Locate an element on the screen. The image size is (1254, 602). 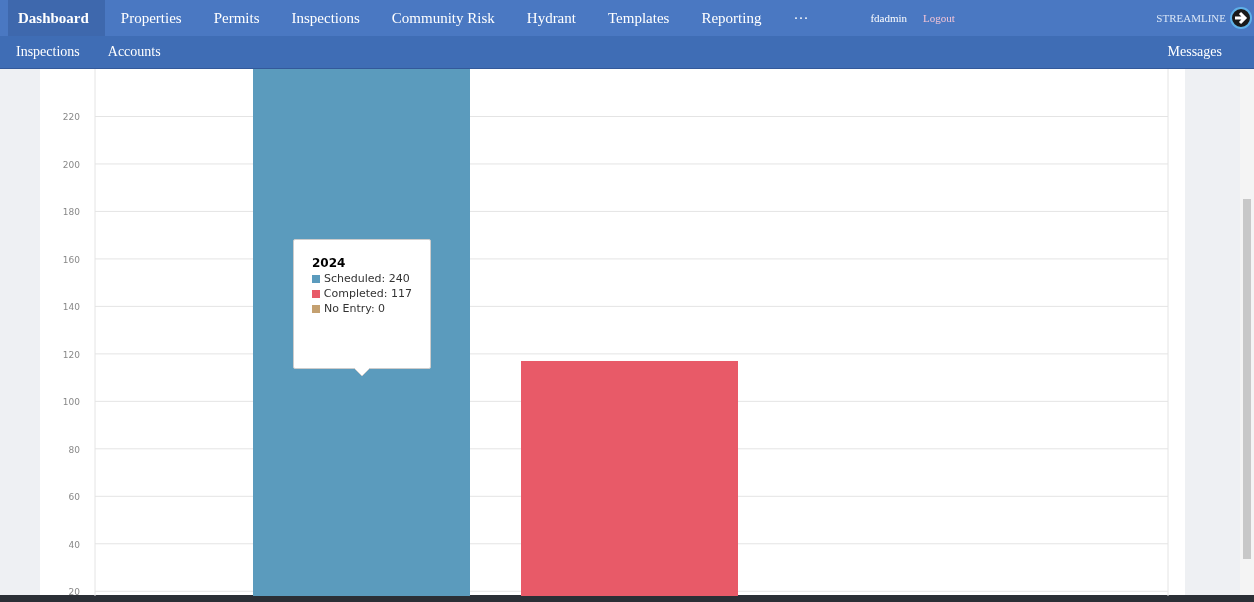
y-axis-label: 200 is located at coordinates (71, 164).